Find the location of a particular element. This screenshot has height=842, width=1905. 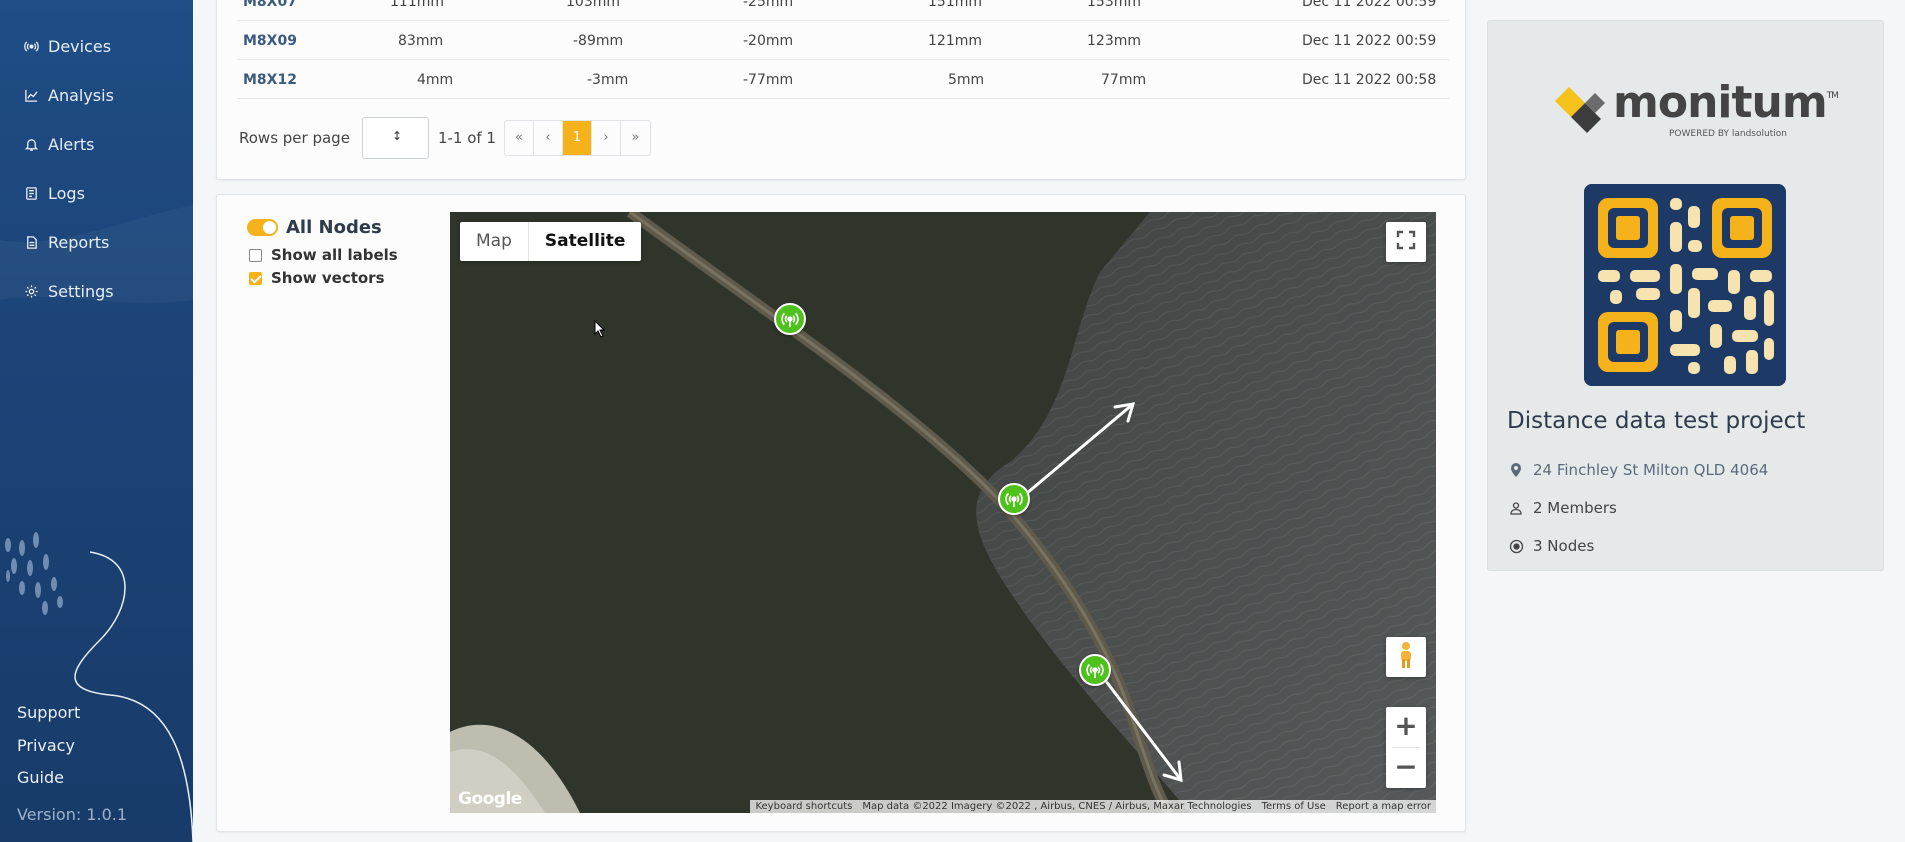

sidebar-item-logs: Logs is located at coordinates (96, 193).